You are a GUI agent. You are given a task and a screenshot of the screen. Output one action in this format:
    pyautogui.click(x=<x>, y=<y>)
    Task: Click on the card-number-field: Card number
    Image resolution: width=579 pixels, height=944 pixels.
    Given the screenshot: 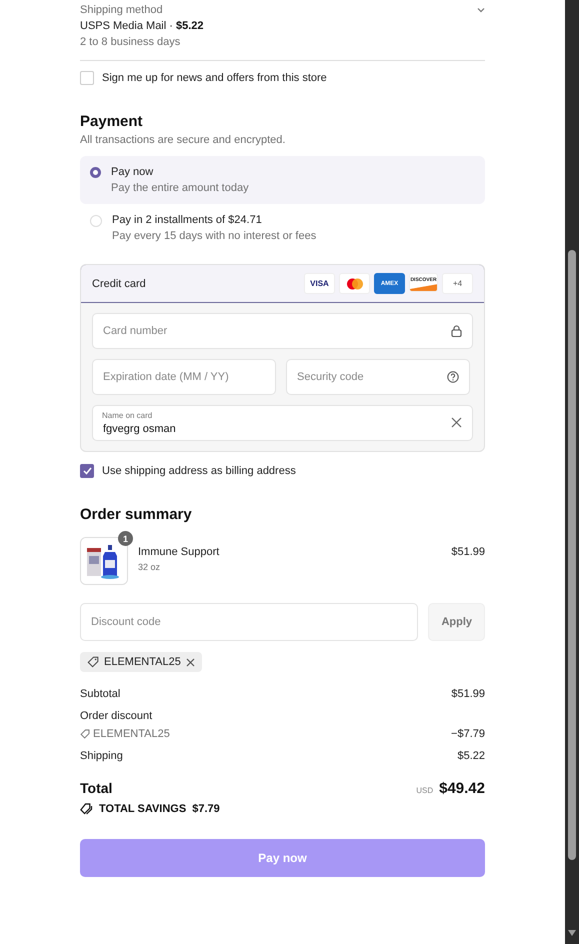 What is the action you would take?
    pyautogui.click(x=282, y=331)
    